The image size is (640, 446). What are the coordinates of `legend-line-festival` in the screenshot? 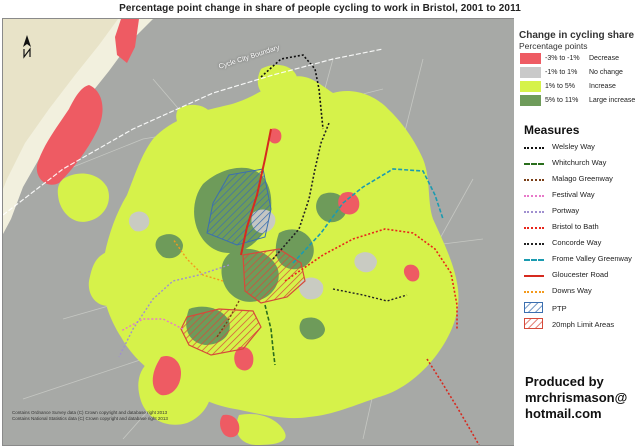 It's located at (534, 196).